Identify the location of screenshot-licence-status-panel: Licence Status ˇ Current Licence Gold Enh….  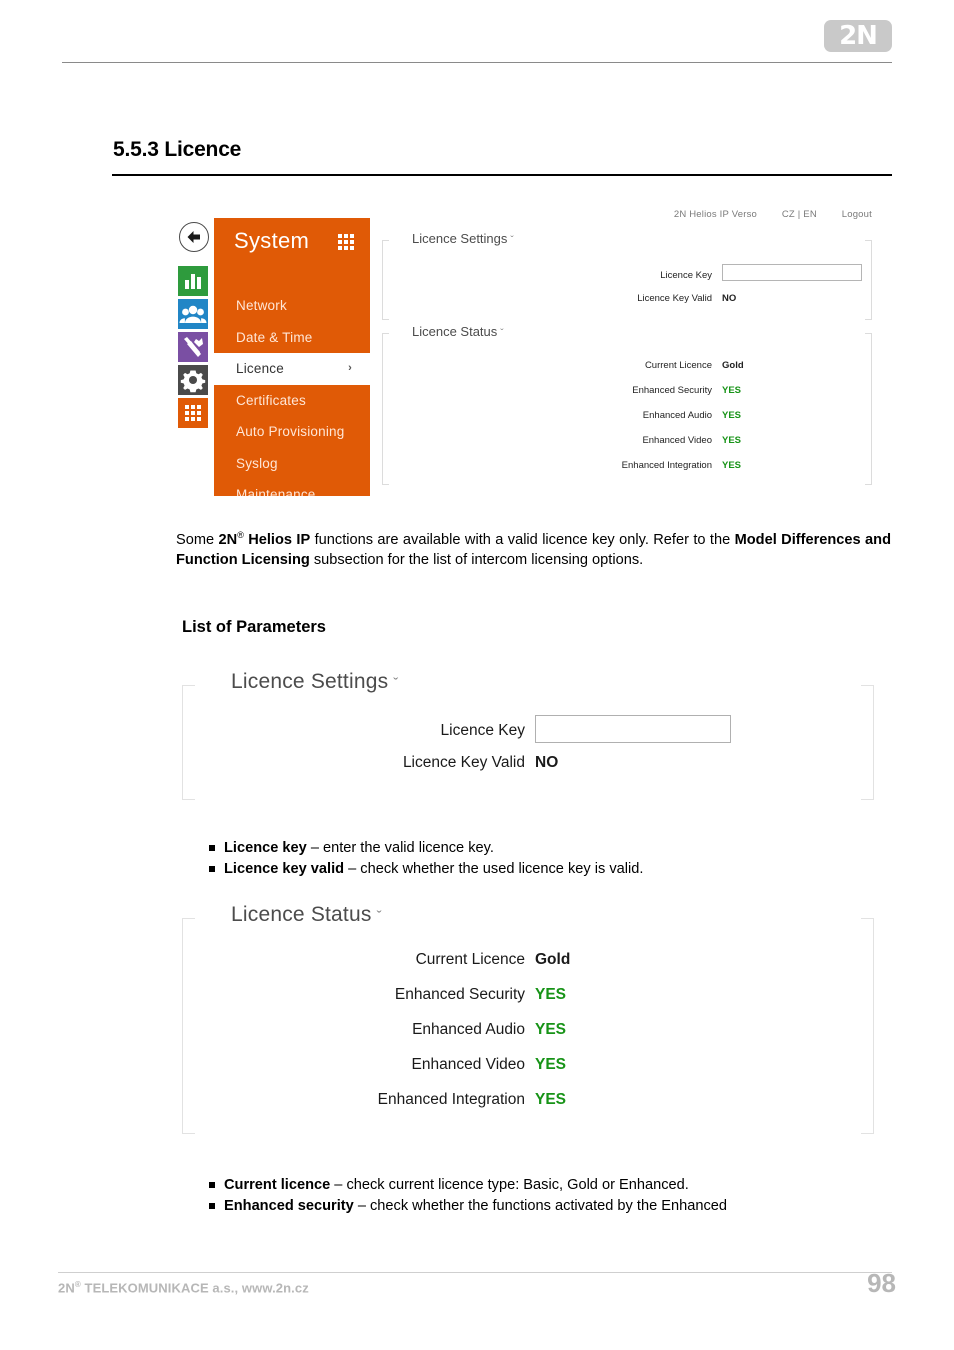
(627, 404).